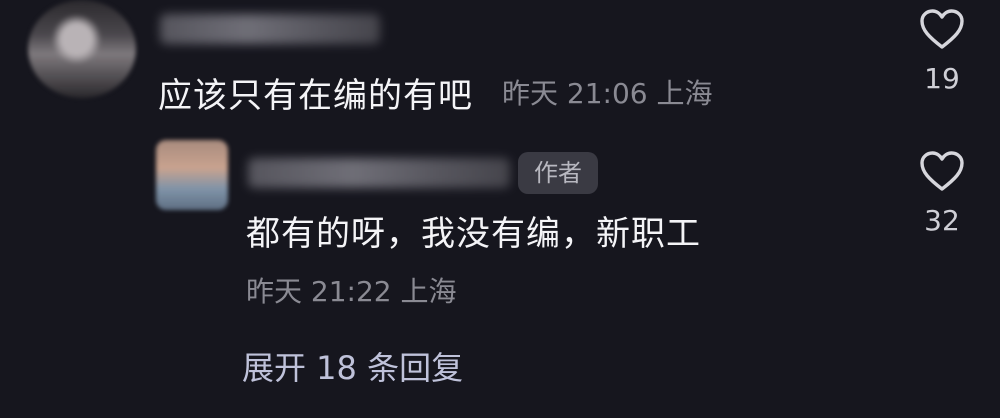 The height and width of the screenshot is (418, 1000). I want to click on avatar, so click(82, 49).